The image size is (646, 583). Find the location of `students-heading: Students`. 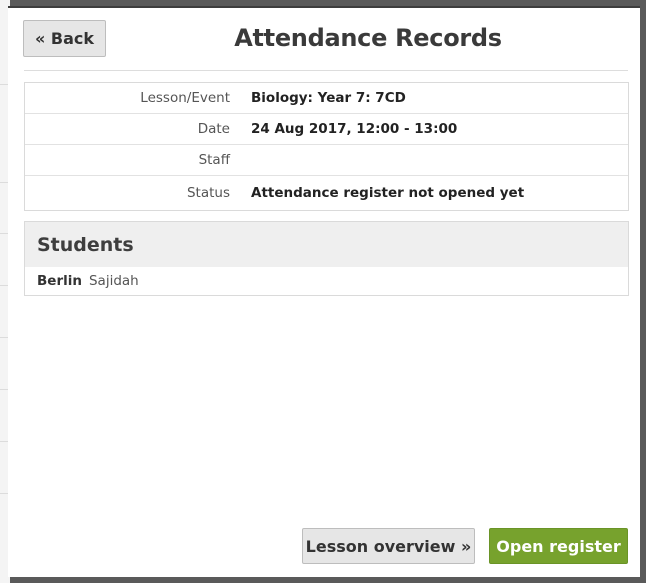

students-heading: Students is located at coordinates (326, 244).